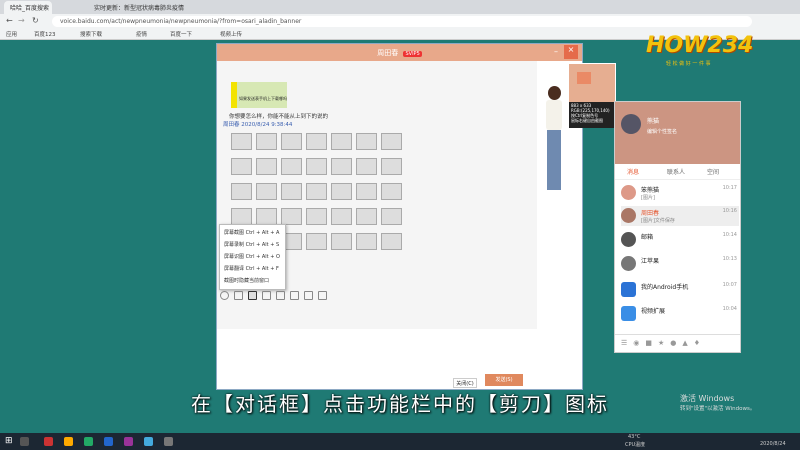 The height and width of the screenshot is (450, 800). Describe the element at coordinates (252, 295) in the screenshot. I see `scissors-icon` at that location.